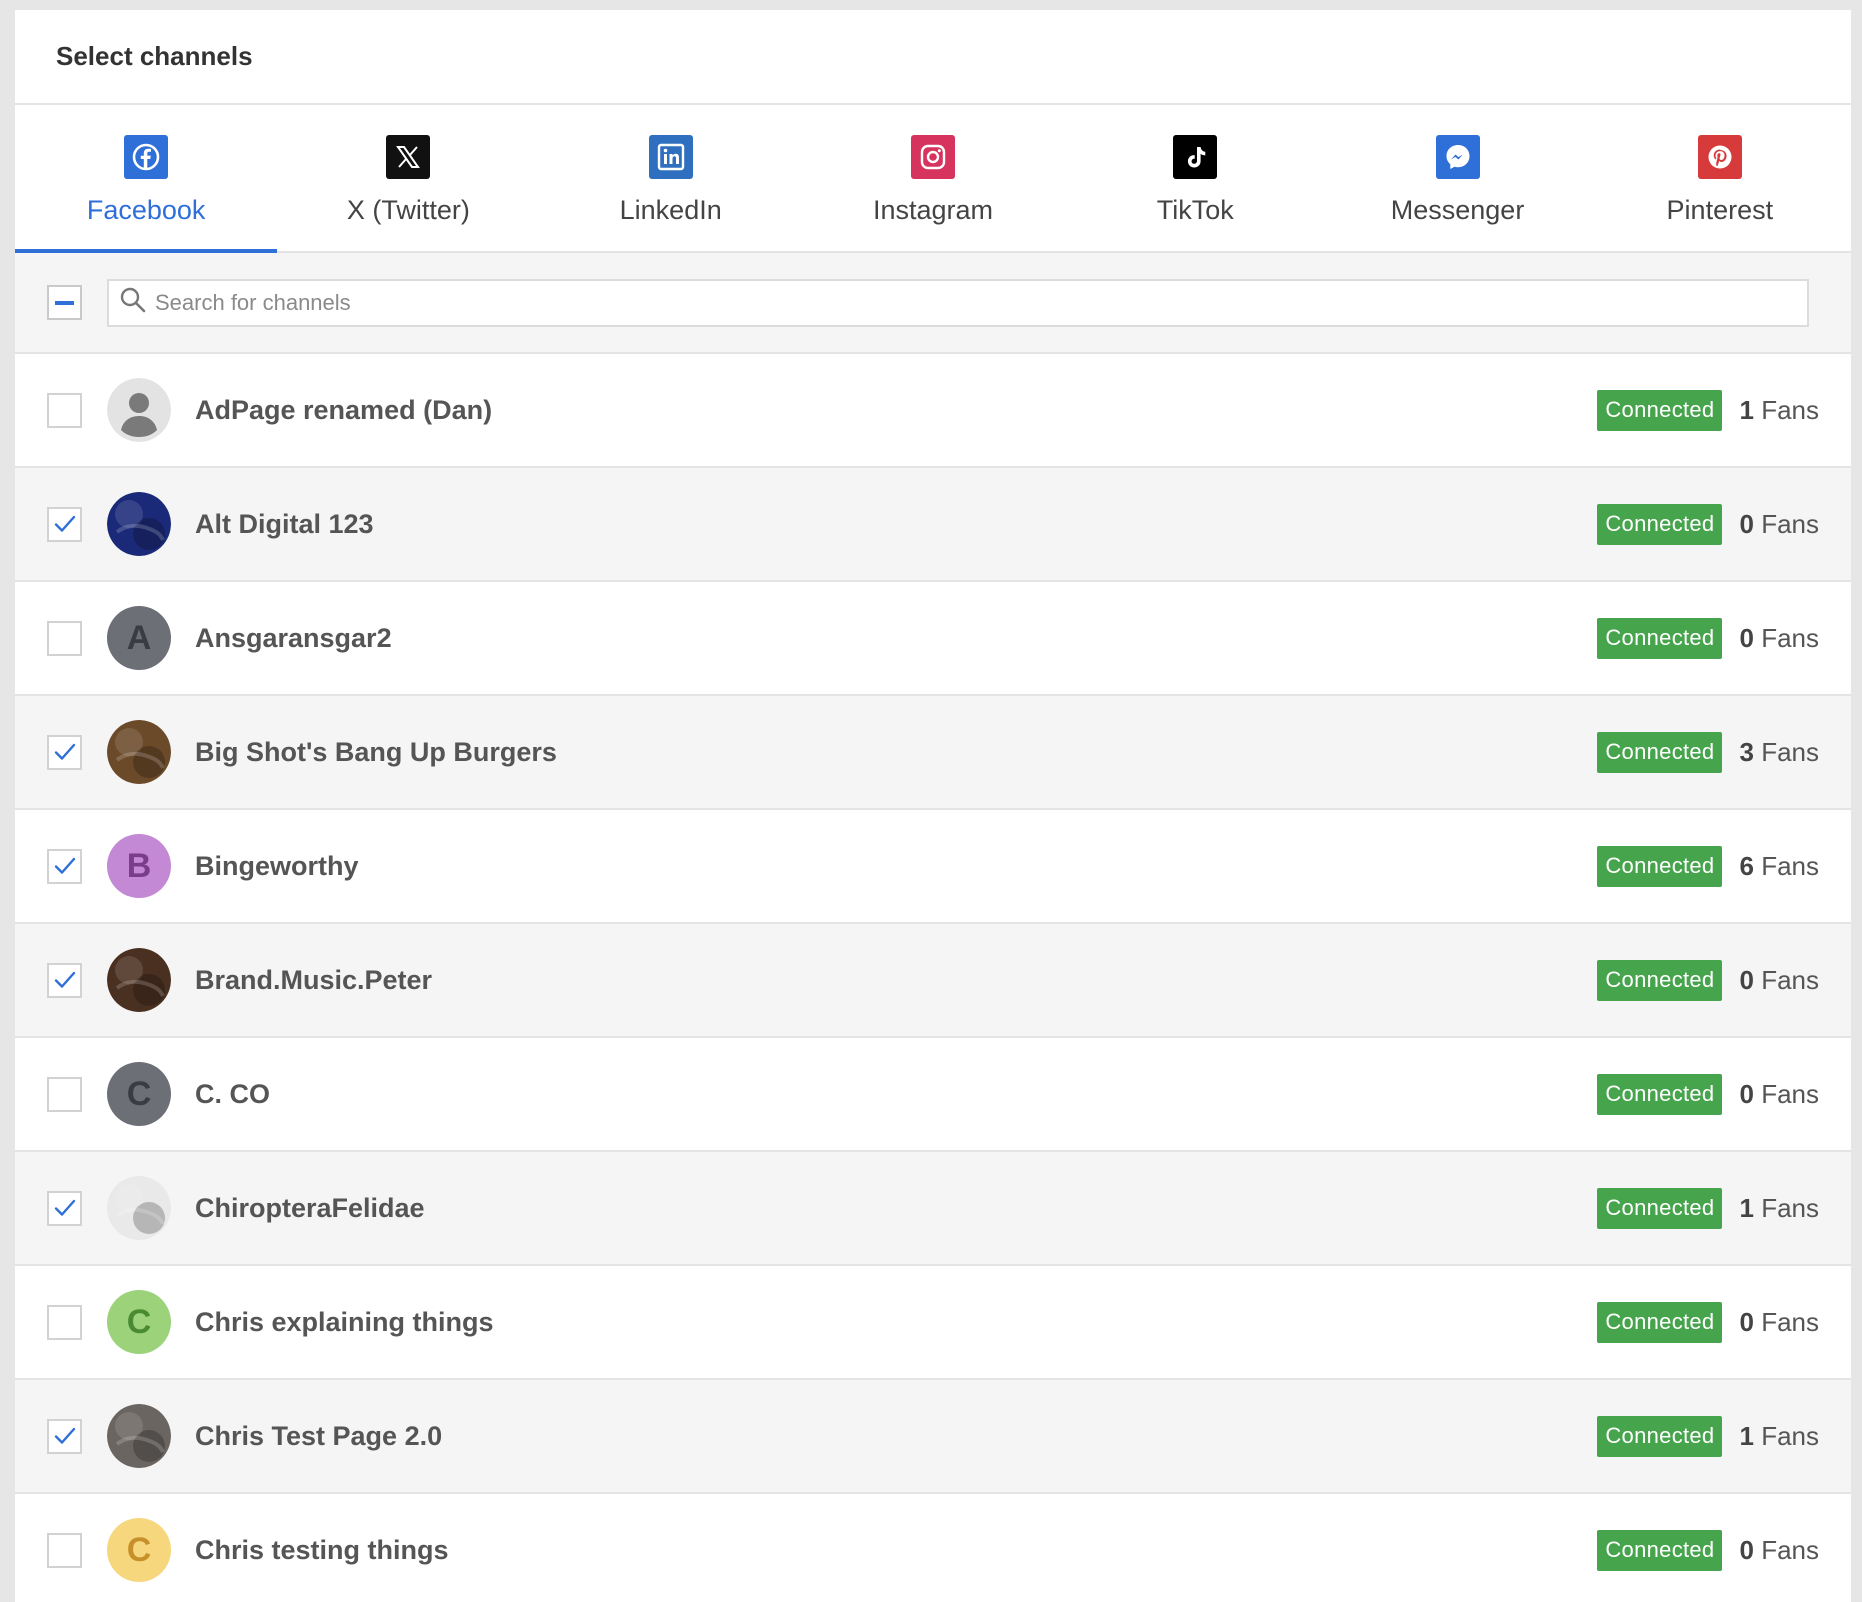 This screenshot has width=1862, height=1602. Describe the element at coordinates (314, 979) in the screenshot. I see `channel-name: Brand.Music.Peter` at that location.